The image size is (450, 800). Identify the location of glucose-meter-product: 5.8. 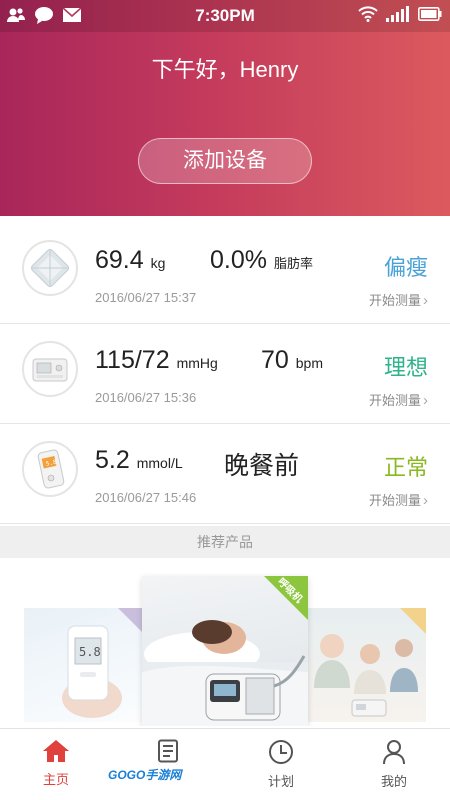
(84, 665).